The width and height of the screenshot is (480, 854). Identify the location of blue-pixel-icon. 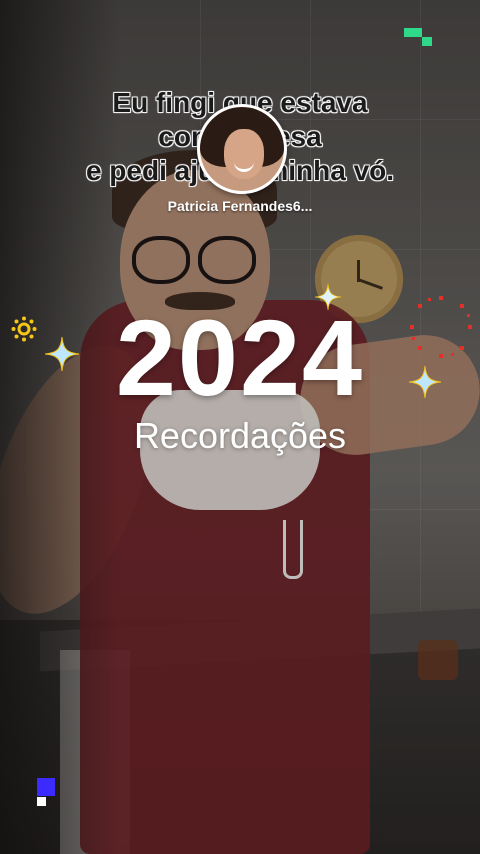
(47, 793).